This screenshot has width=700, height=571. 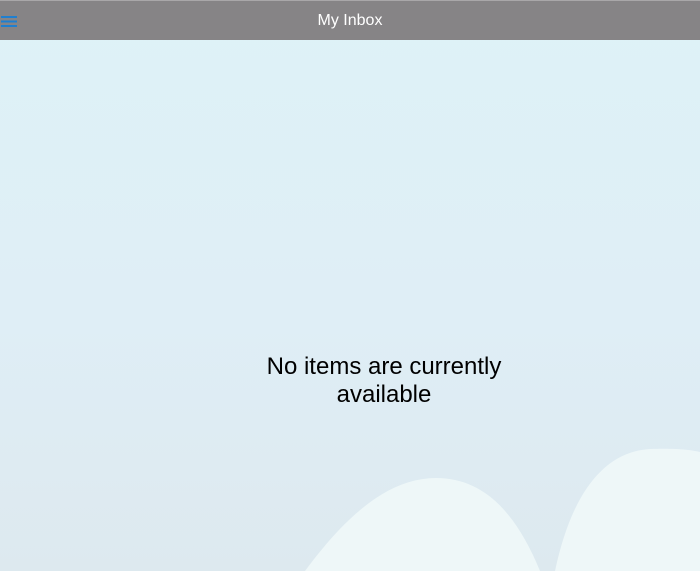 I want to click on hamburger-menu-icon, so click(x=9, y=21).